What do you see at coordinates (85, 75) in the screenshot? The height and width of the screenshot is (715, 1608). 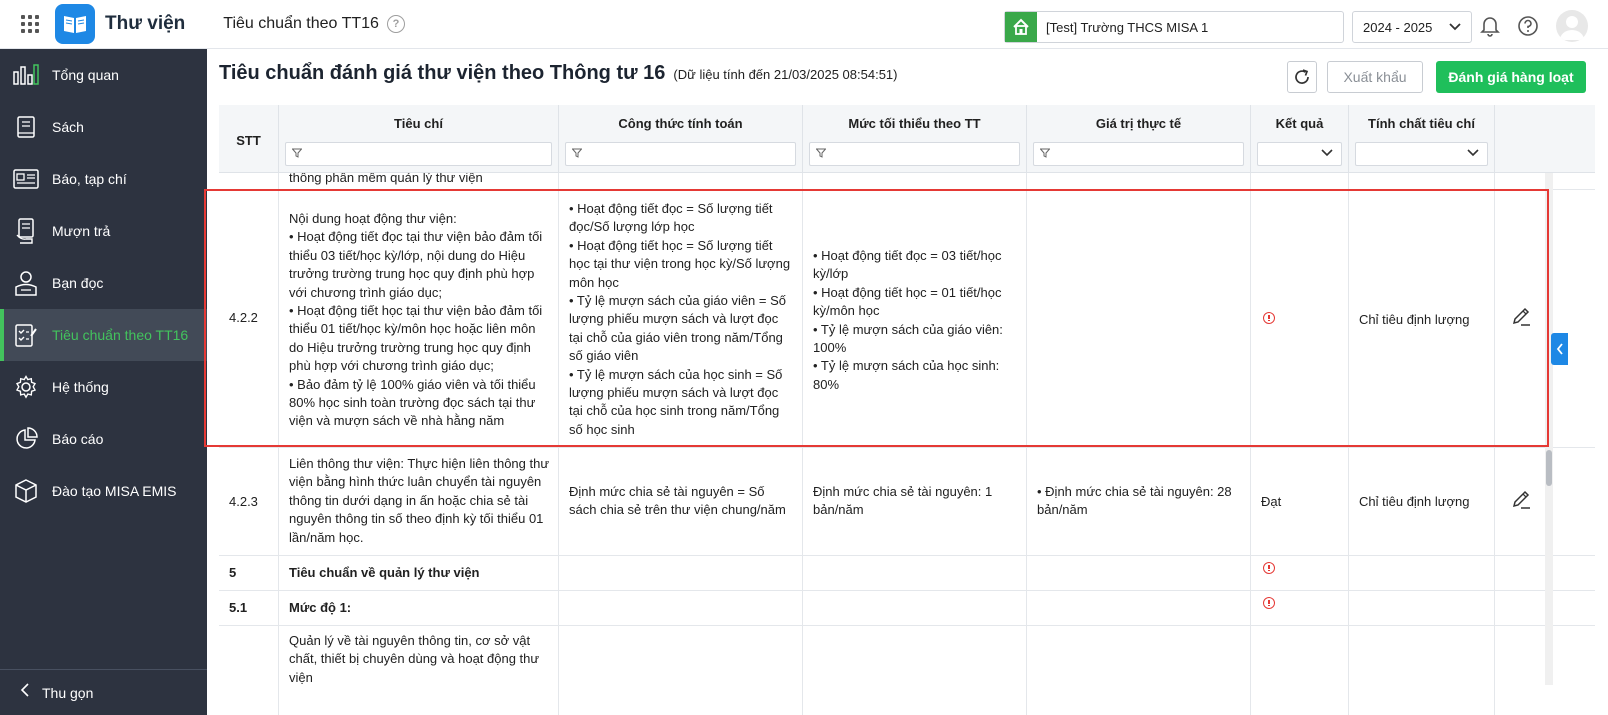 I see `sidebar-item-label: Tổng quan` at bounding box center [85, 75].